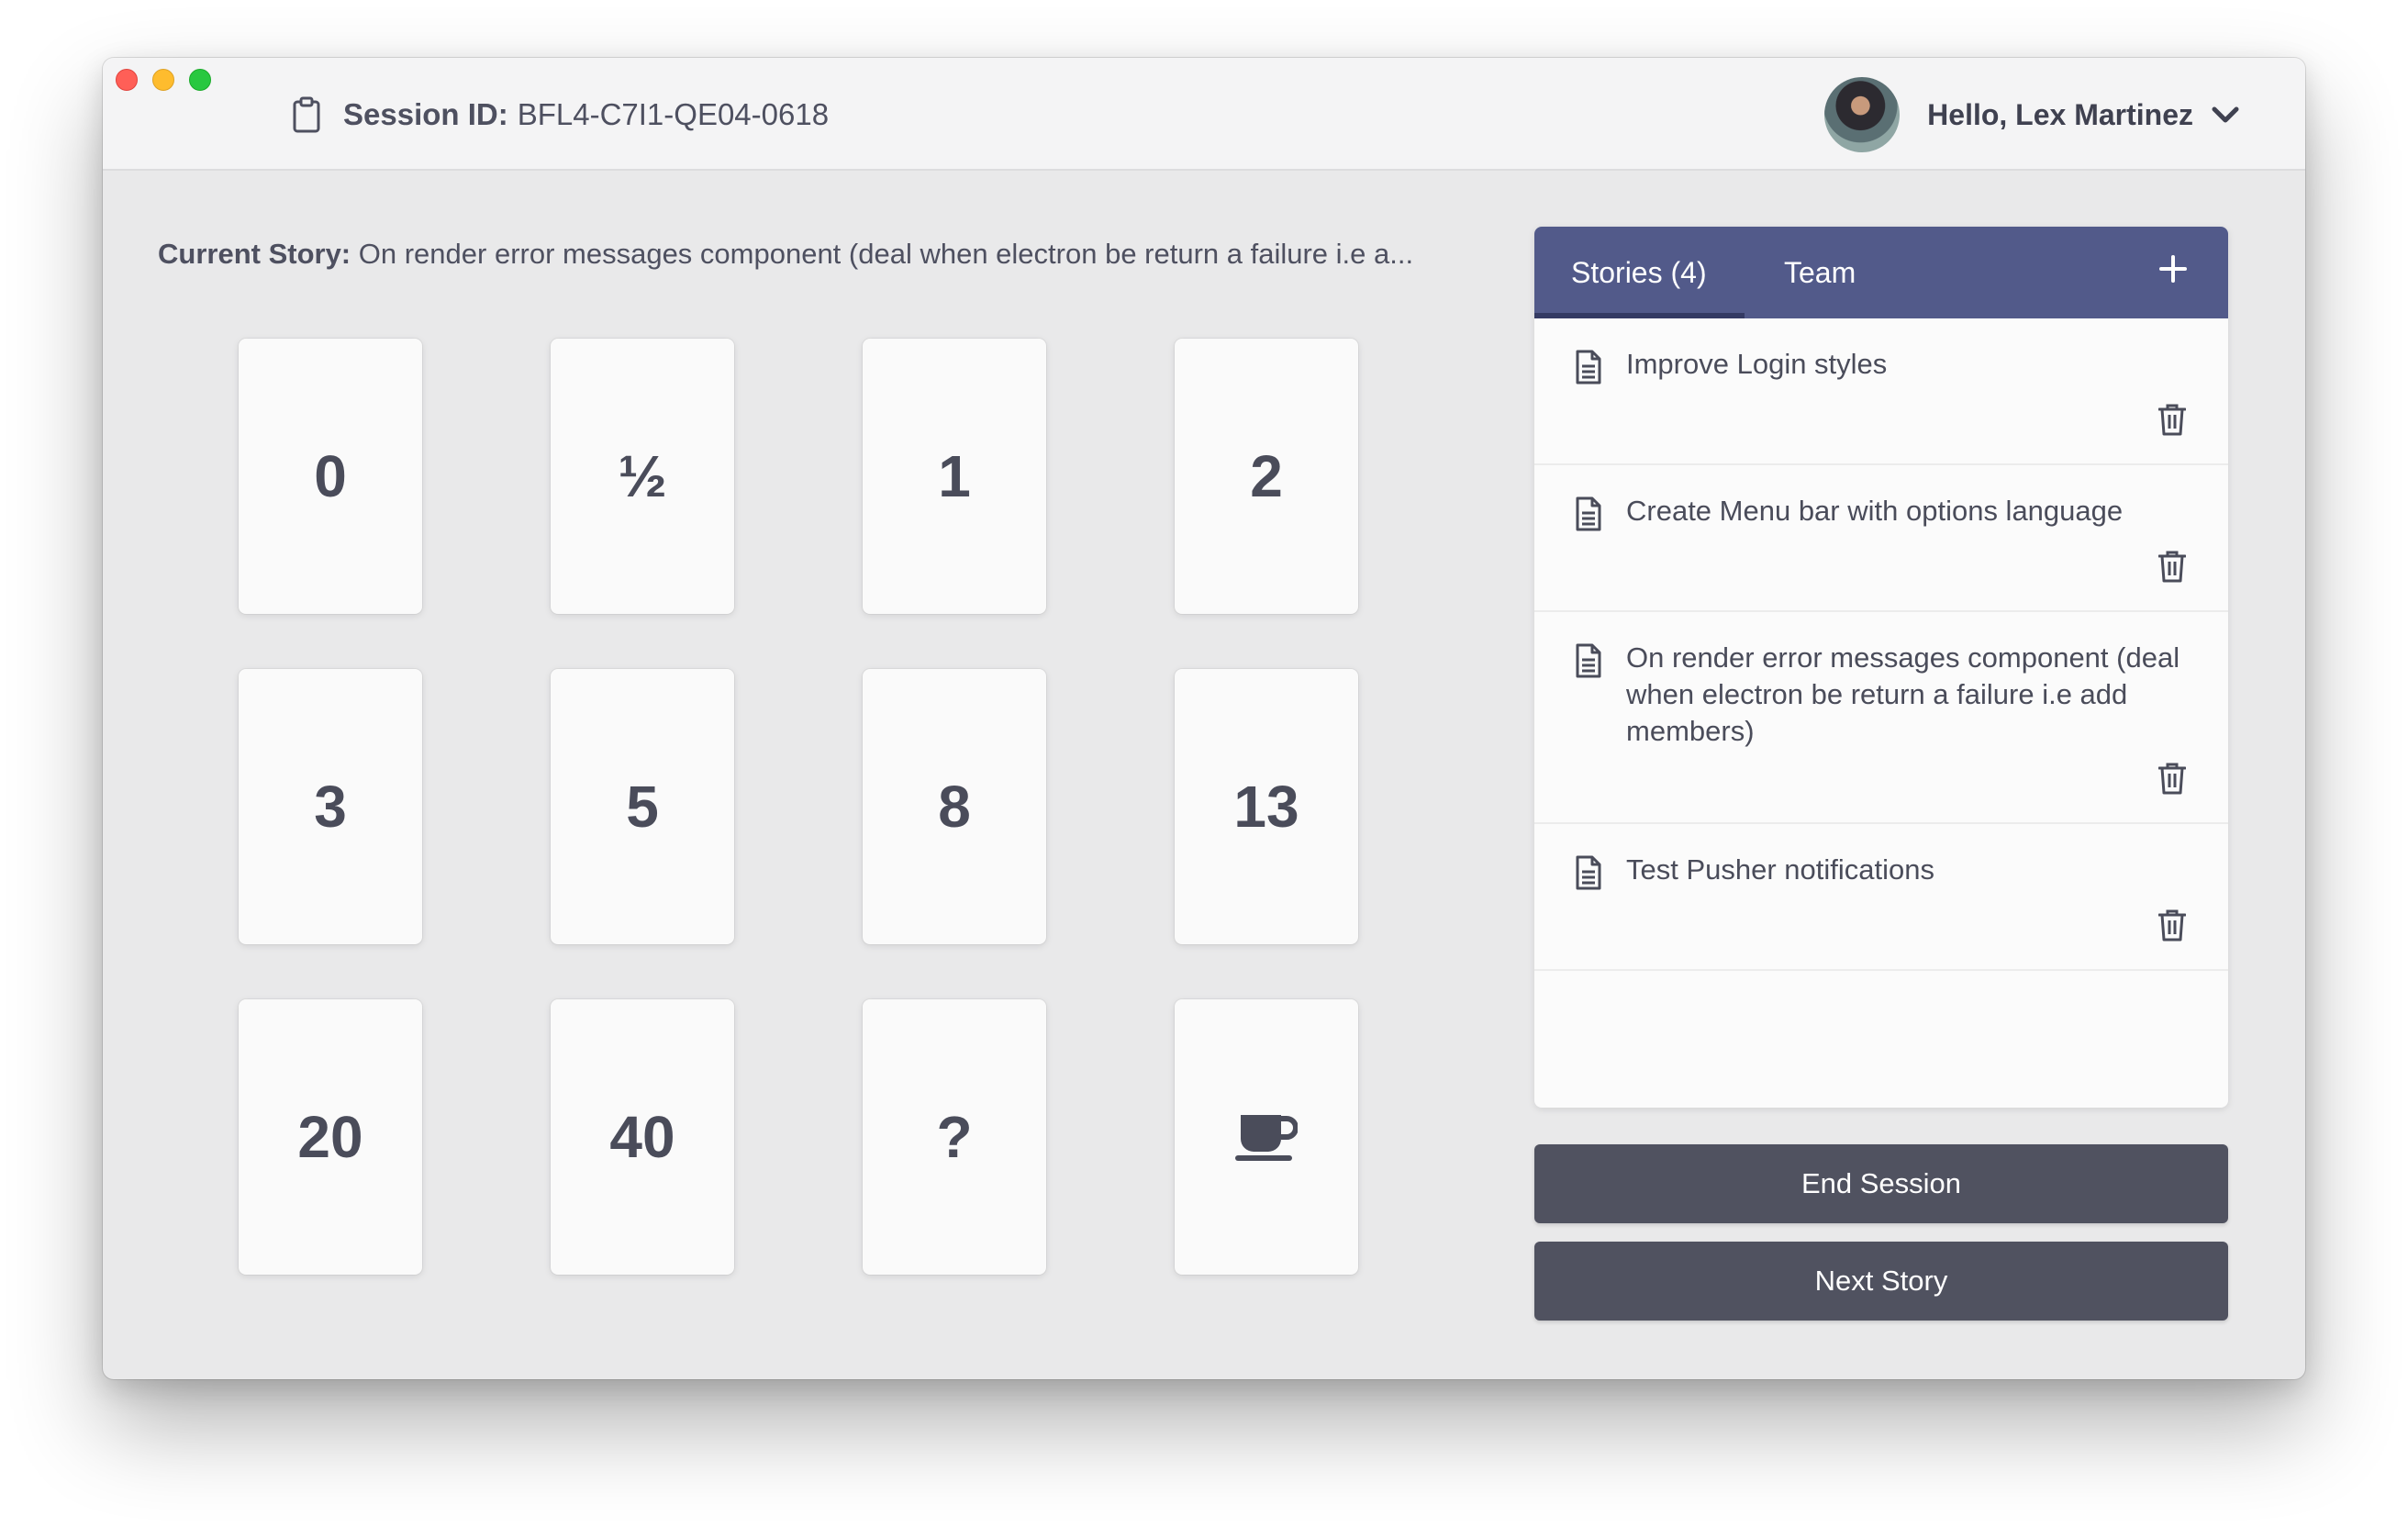 This screenshot has height=1527, width=2408. I want to click on card-2: 2, so click(1266, 476).